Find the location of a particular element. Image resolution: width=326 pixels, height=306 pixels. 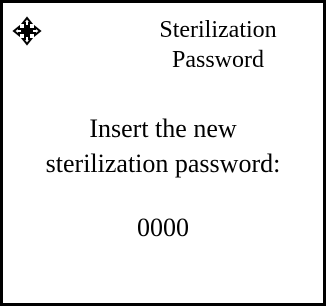

instruction-line-1: Insert the new is located at coordinates (163, 128).